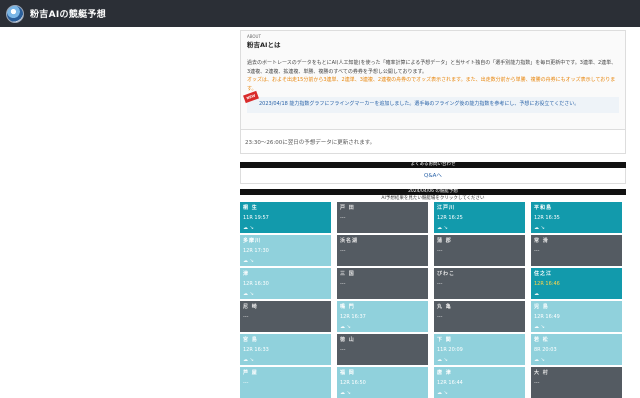  I want to click on app-logo-icon, so click(15, 13).